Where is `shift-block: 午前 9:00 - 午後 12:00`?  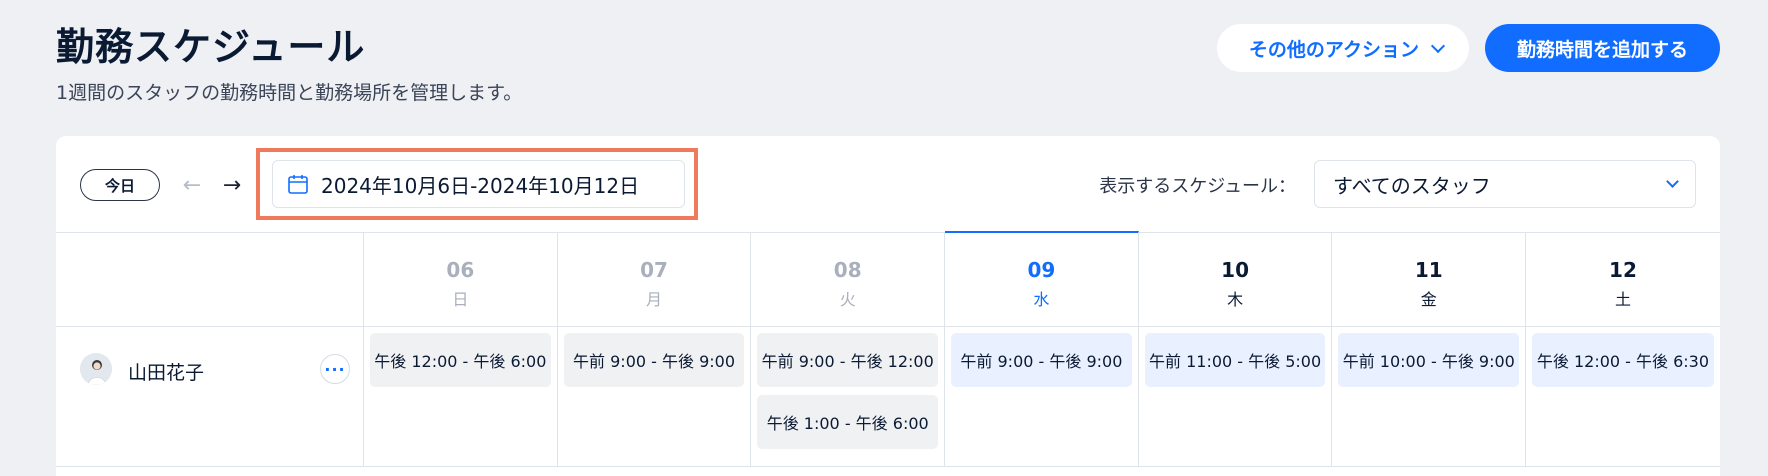
shift-block: 午前 9:00 - 午後 12:00 is located at coordinates (848, 360).